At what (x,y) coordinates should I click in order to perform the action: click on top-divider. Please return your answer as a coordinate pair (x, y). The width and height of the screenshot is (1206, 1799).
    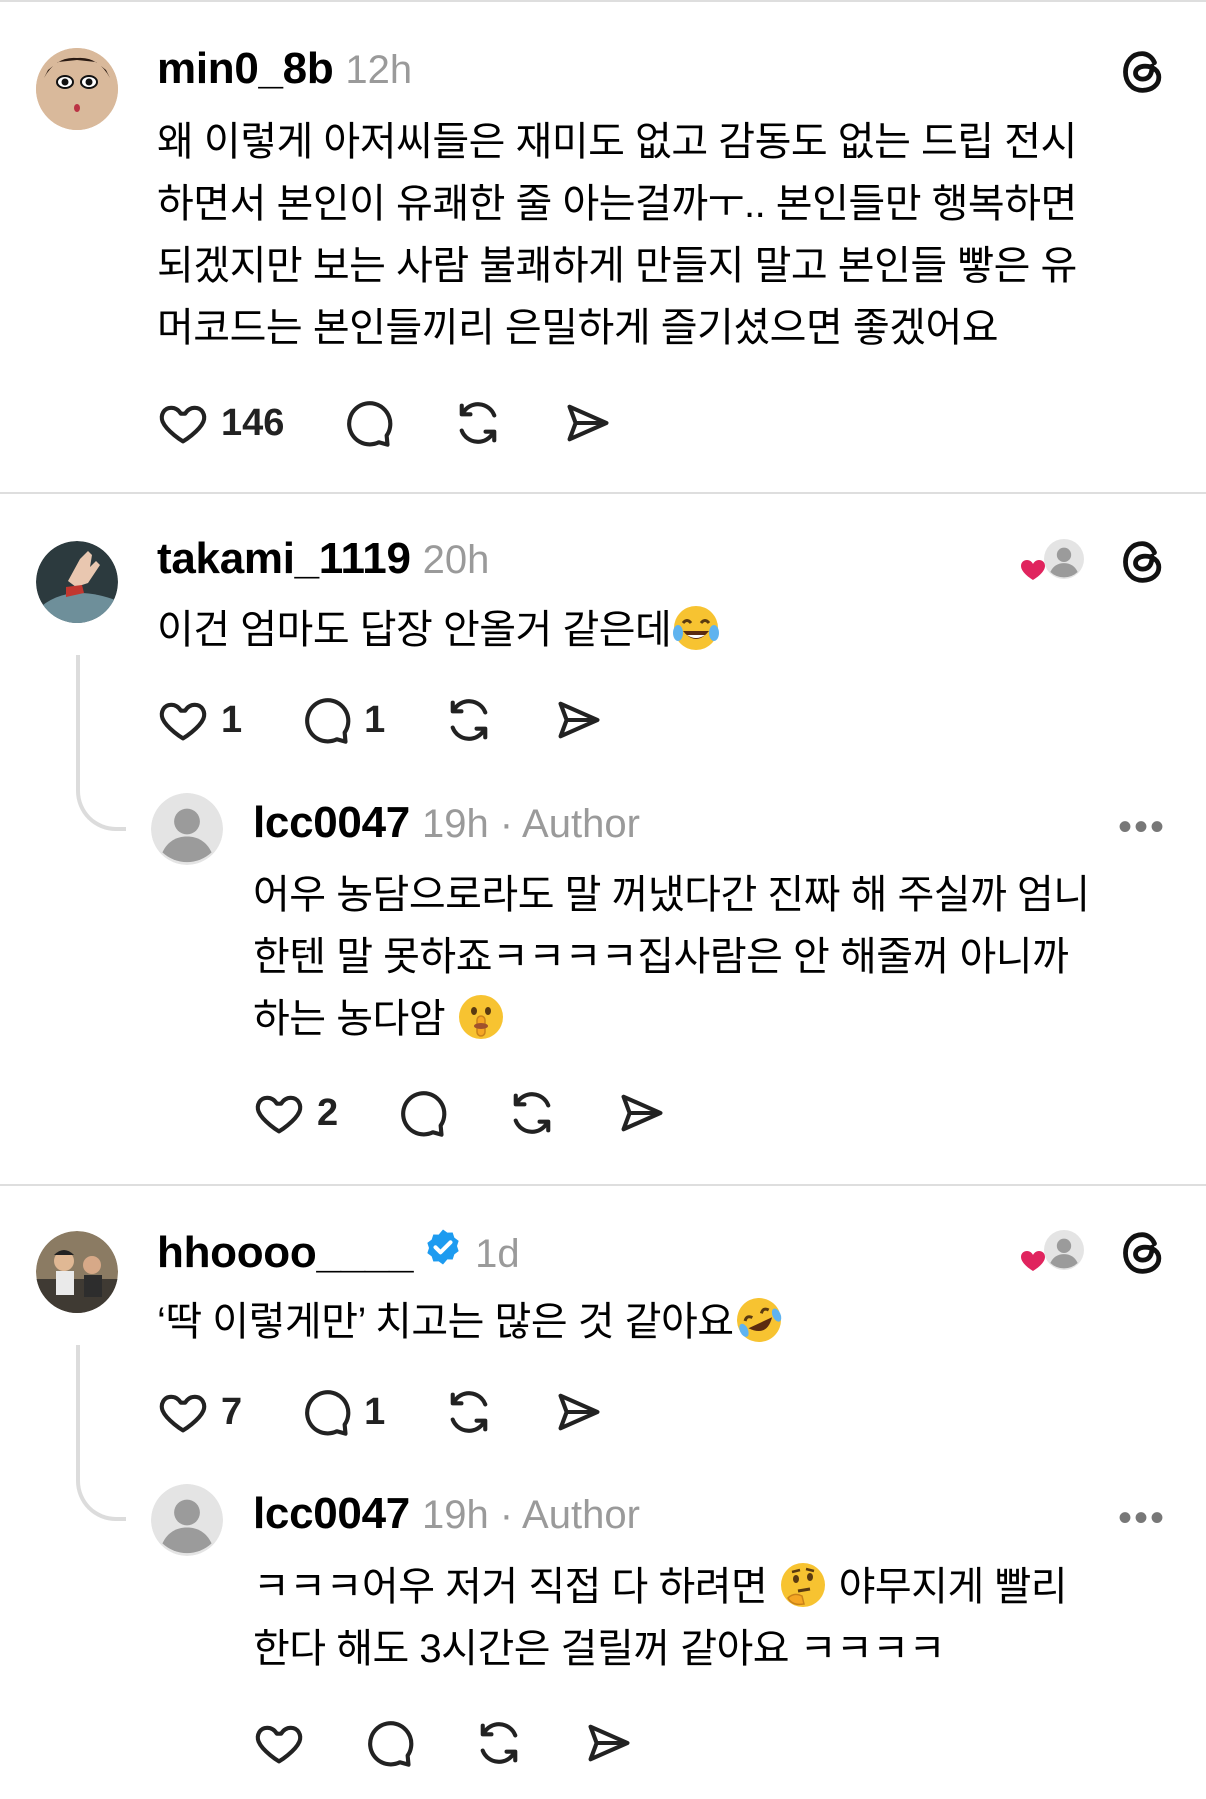
    Looking at the image, I should click on (603, 1).